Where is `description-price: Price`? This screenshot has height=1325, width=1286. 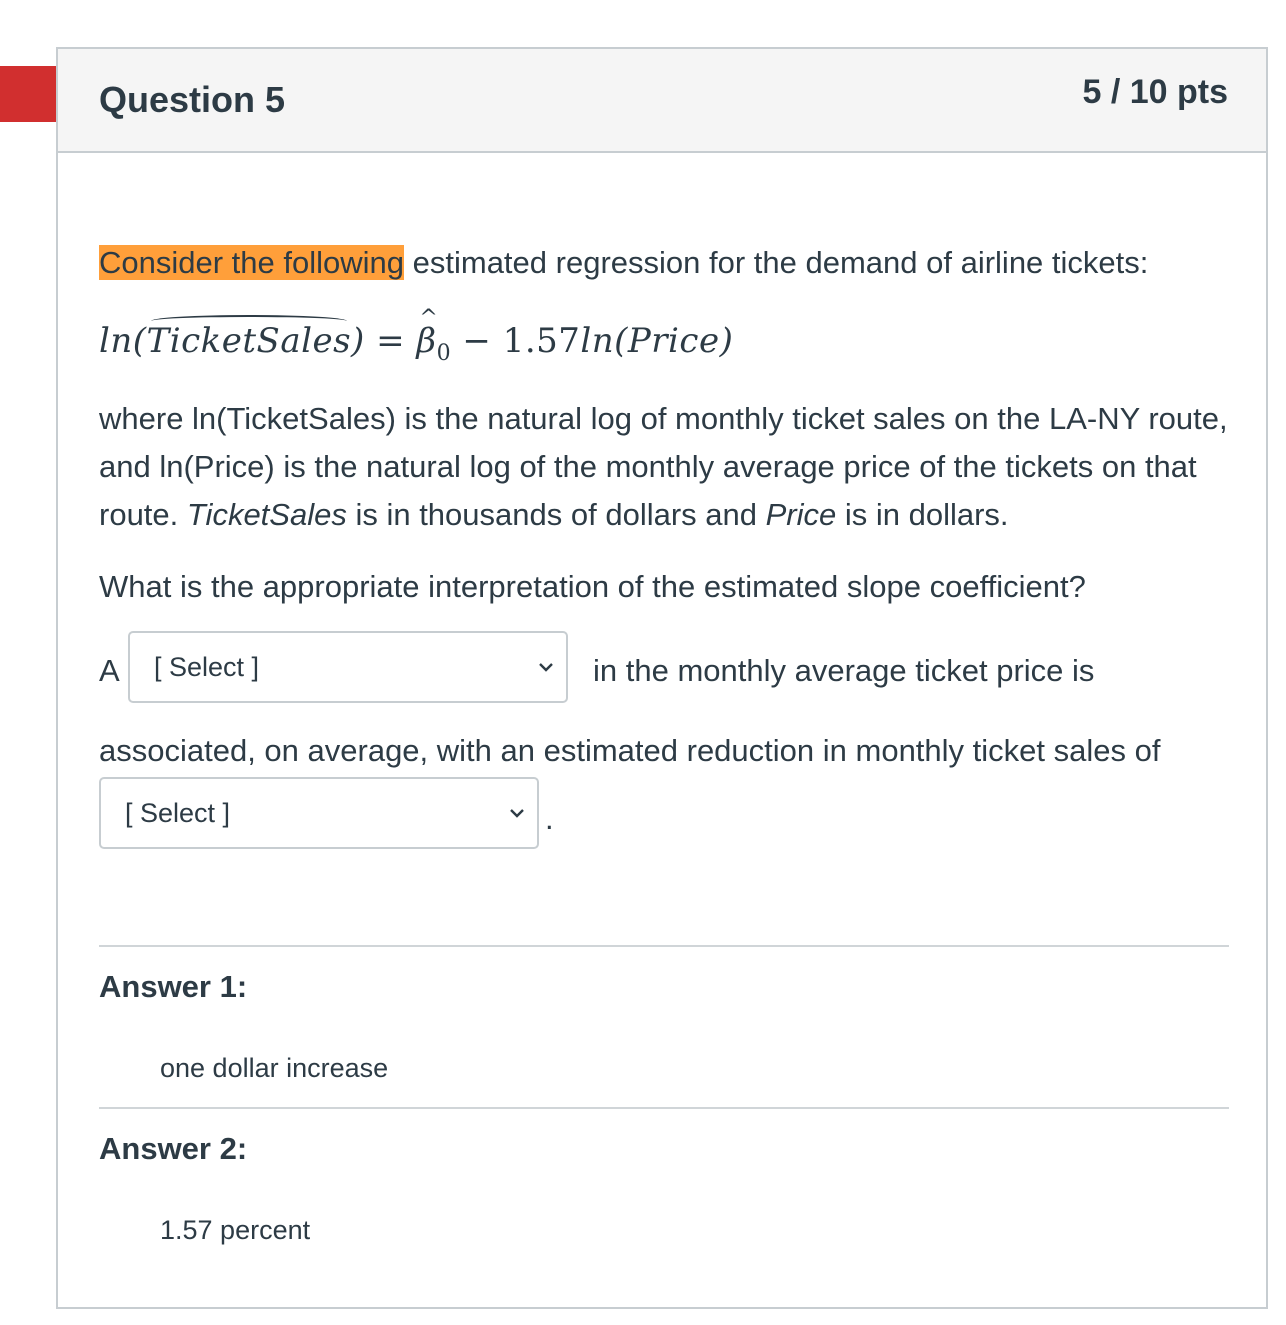 description-price: Price is located at coordinates (801, 514).